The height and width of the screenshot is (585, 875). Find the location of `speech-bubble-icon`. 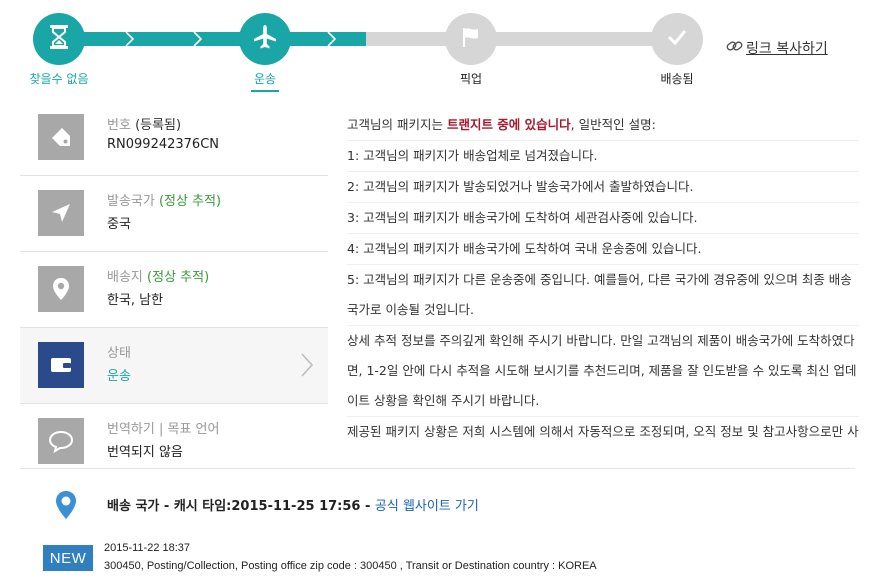

speech-bubble-icon is located at coordinates (61, 441).